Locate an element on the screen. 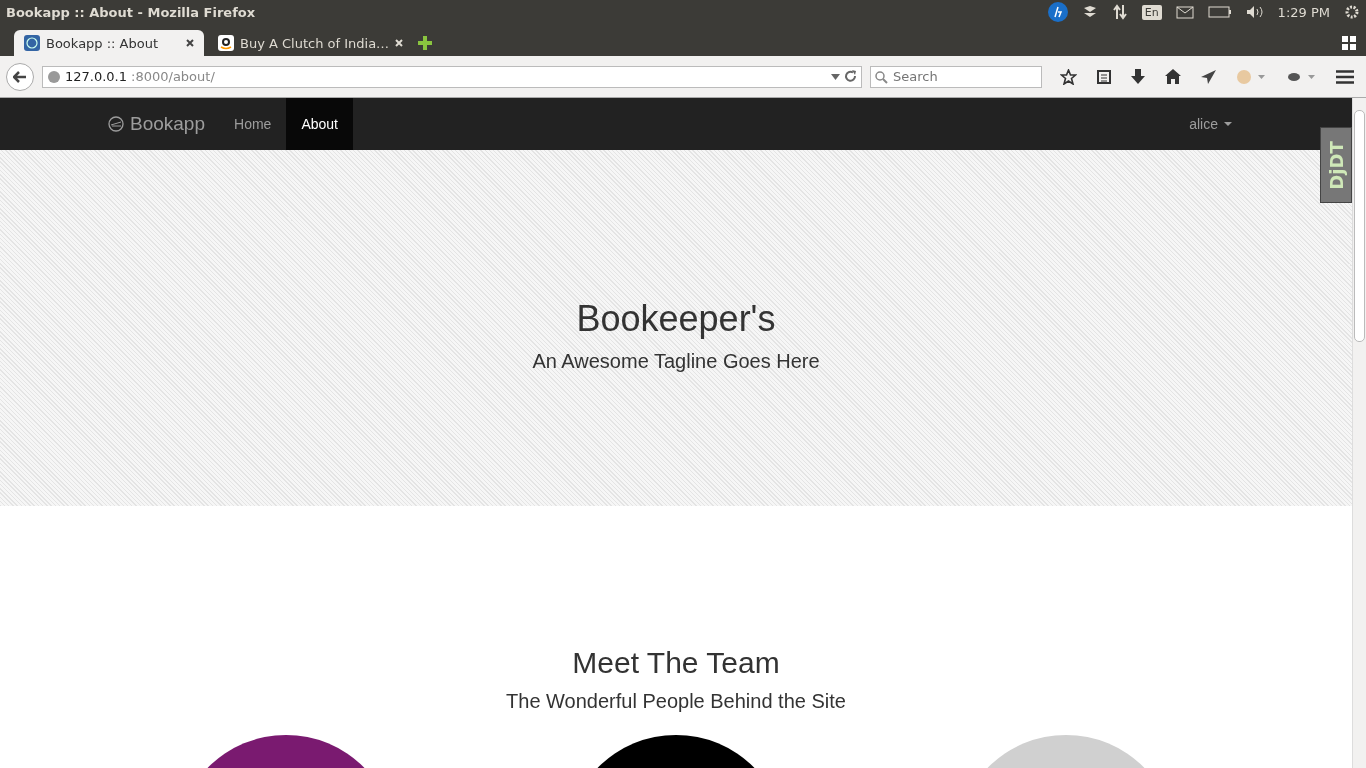 The height and width of the screenshot is (768, 1366). plus-icon is located at coordinates (425, 43).